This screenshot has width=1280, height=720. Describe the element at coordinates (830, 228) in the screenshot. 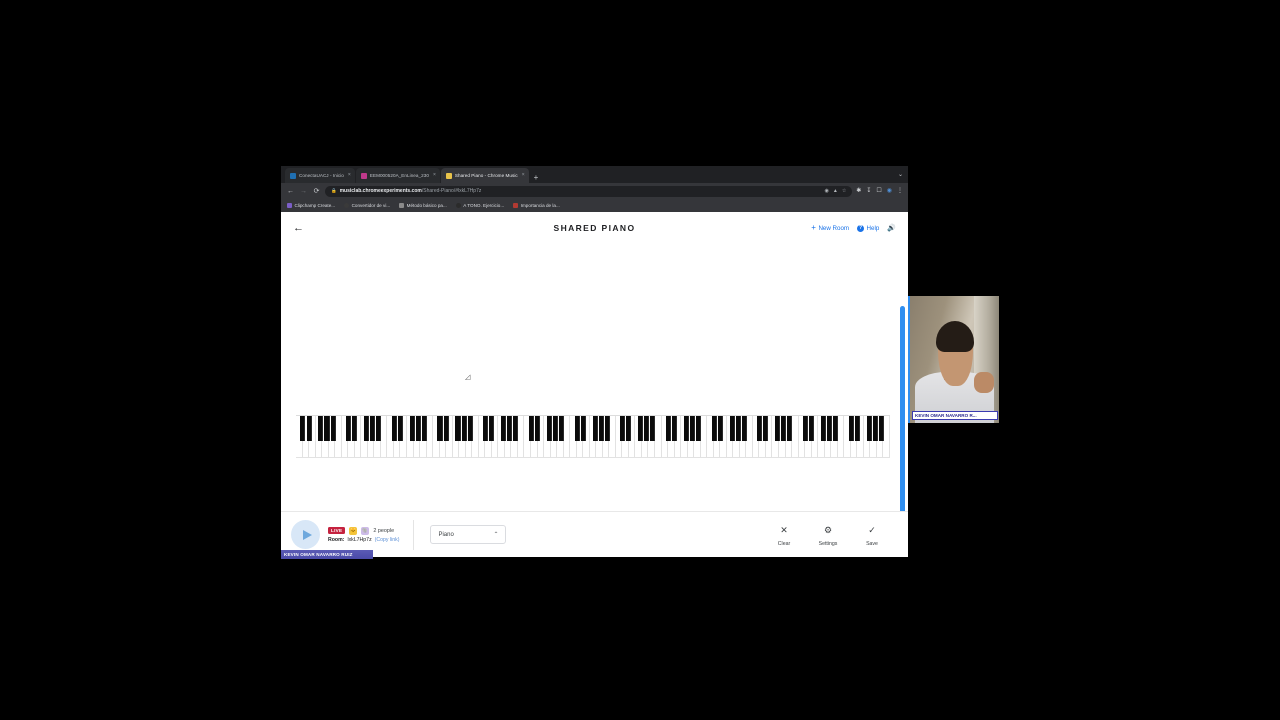

I see `new-room-button: + New Room` at that location.